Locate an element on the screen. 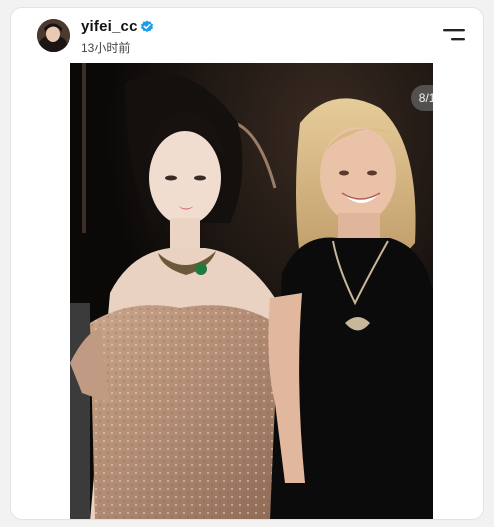 The height and width of the screenshot is (527, 494). username: yifei_cc is located at coordinates (109, 26).